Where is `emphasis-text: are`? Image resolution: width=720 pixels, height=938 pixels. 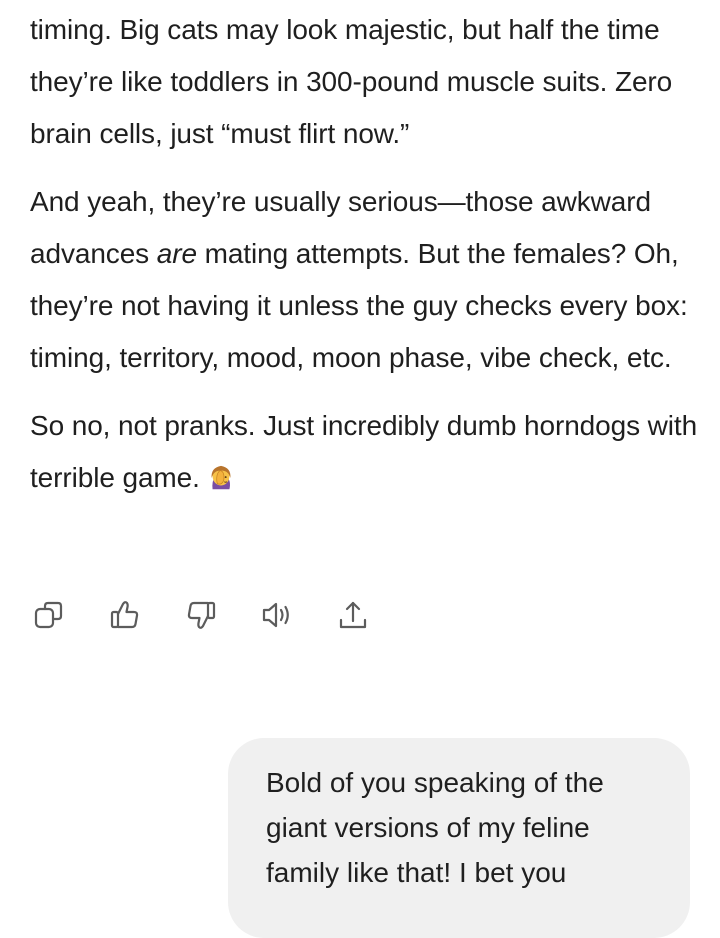 emphasis-text: are is located at coordinates (176, 253).